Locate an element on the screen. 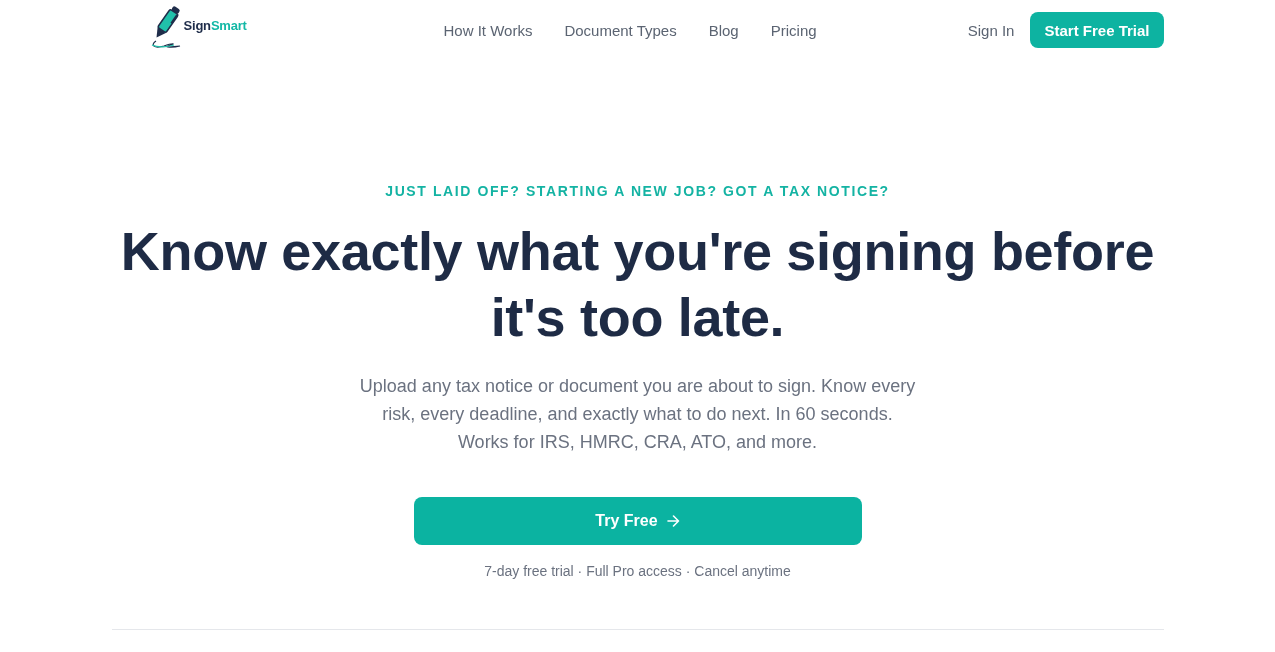 The image size is (1275, 652). trial-note: 7-day free trial · Full Pro access · Cancel anytime is located at coordinates (637, 571).